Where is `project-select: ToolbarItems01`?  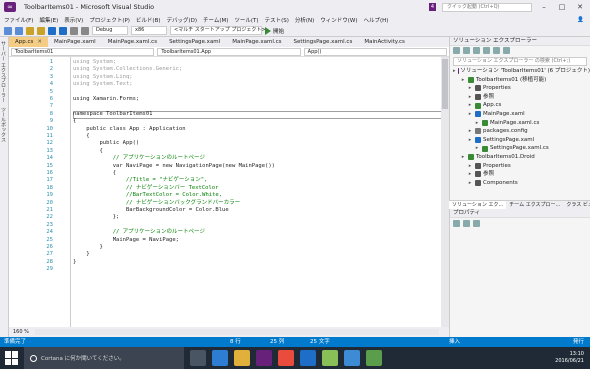 project-select: ToolbarItems01 is located at coordinates (83, 52).